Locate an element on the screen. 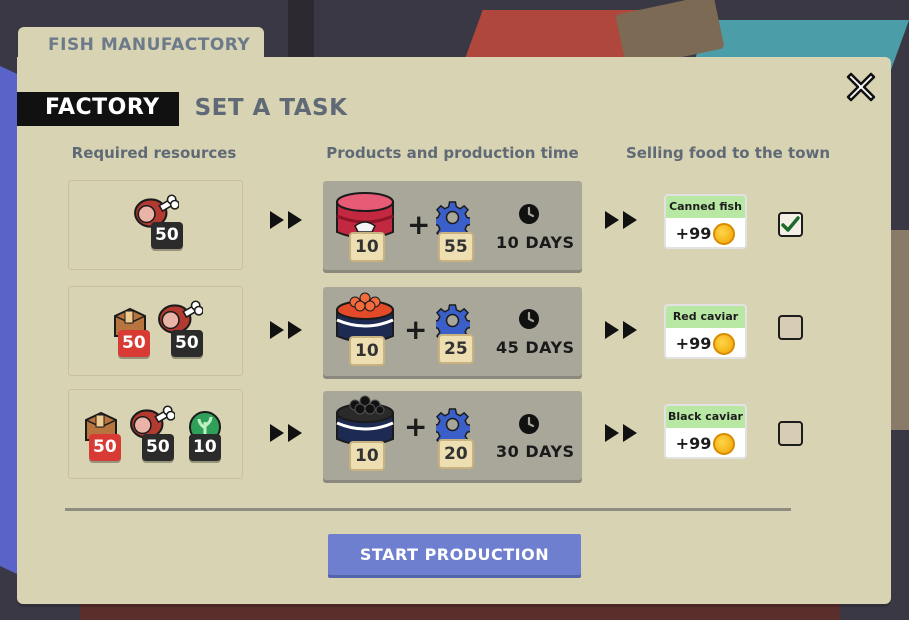 The width and height of the screenshot is (909, 620). start-production-button: START PRODUCTION is located at coordinates (454, 554).